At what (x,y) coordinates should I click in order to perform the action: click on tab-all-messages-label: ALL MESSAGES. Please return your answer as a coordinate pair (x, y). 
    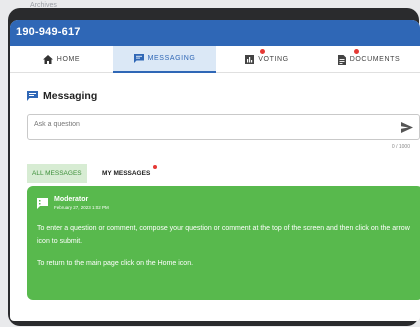
    Looking at the image, I should click on (57, 173).